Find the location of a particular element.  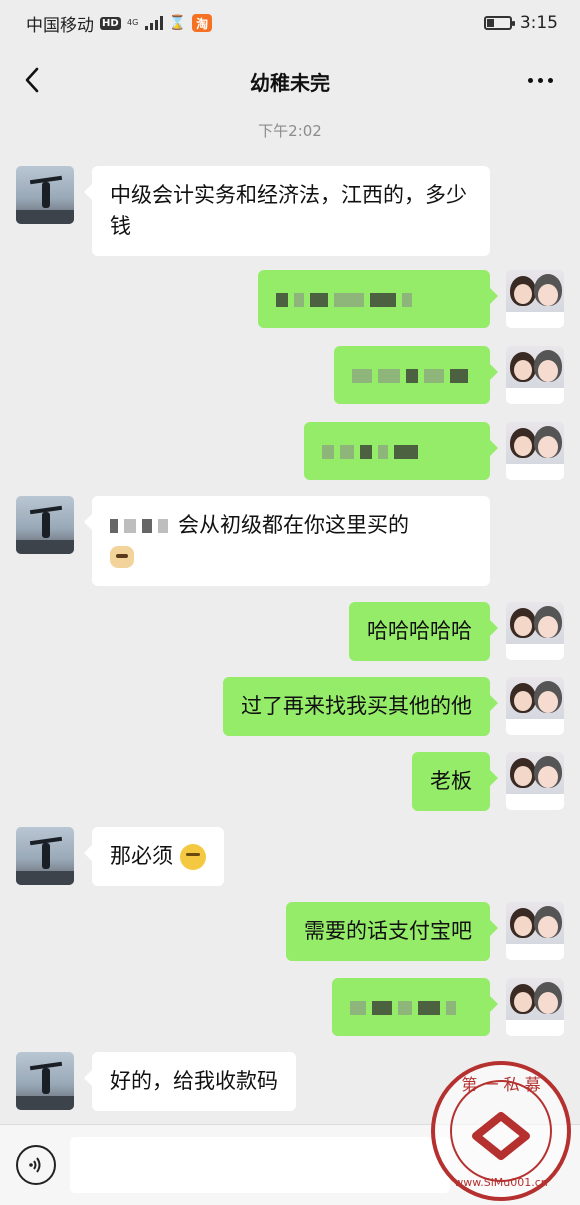

battery-icon is located at coordinates (499, 23).